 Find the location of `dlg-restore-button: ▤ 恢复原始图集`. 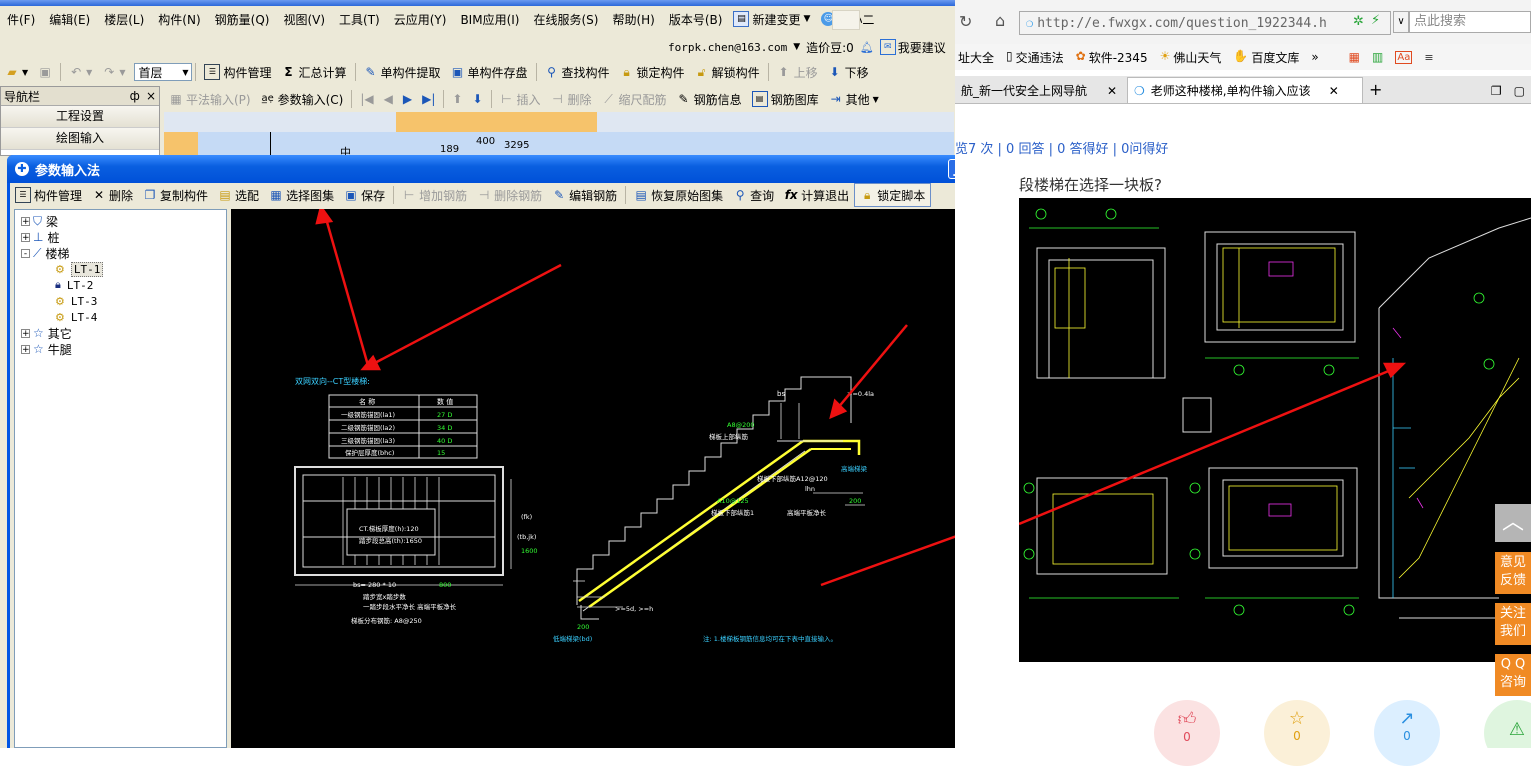

dlg-restore-button: ▤ 恢复原始图集 is located at coordinates (678, 195).